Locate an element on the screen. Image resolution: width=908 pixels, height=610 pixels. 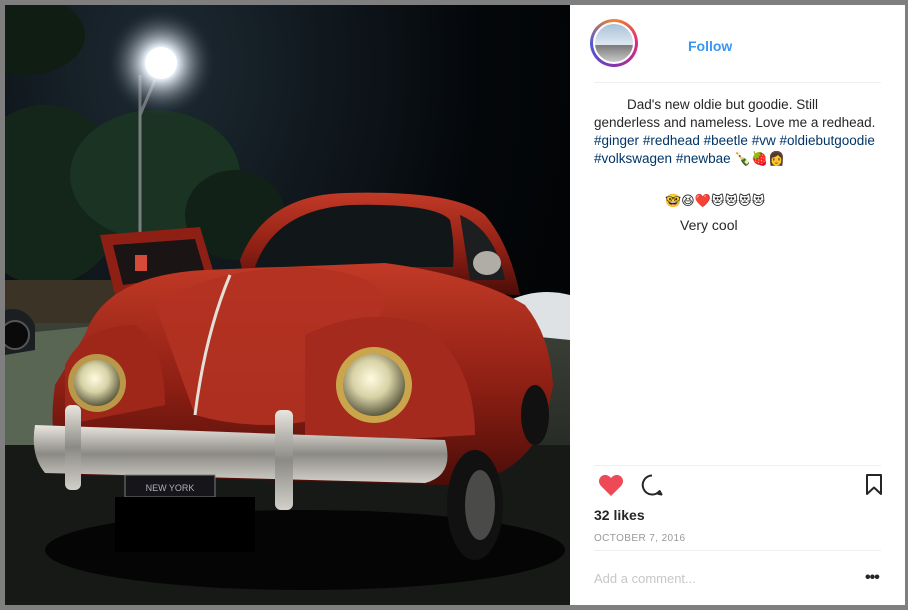
comment-bubble-icon is located at coordinates (652, 485).